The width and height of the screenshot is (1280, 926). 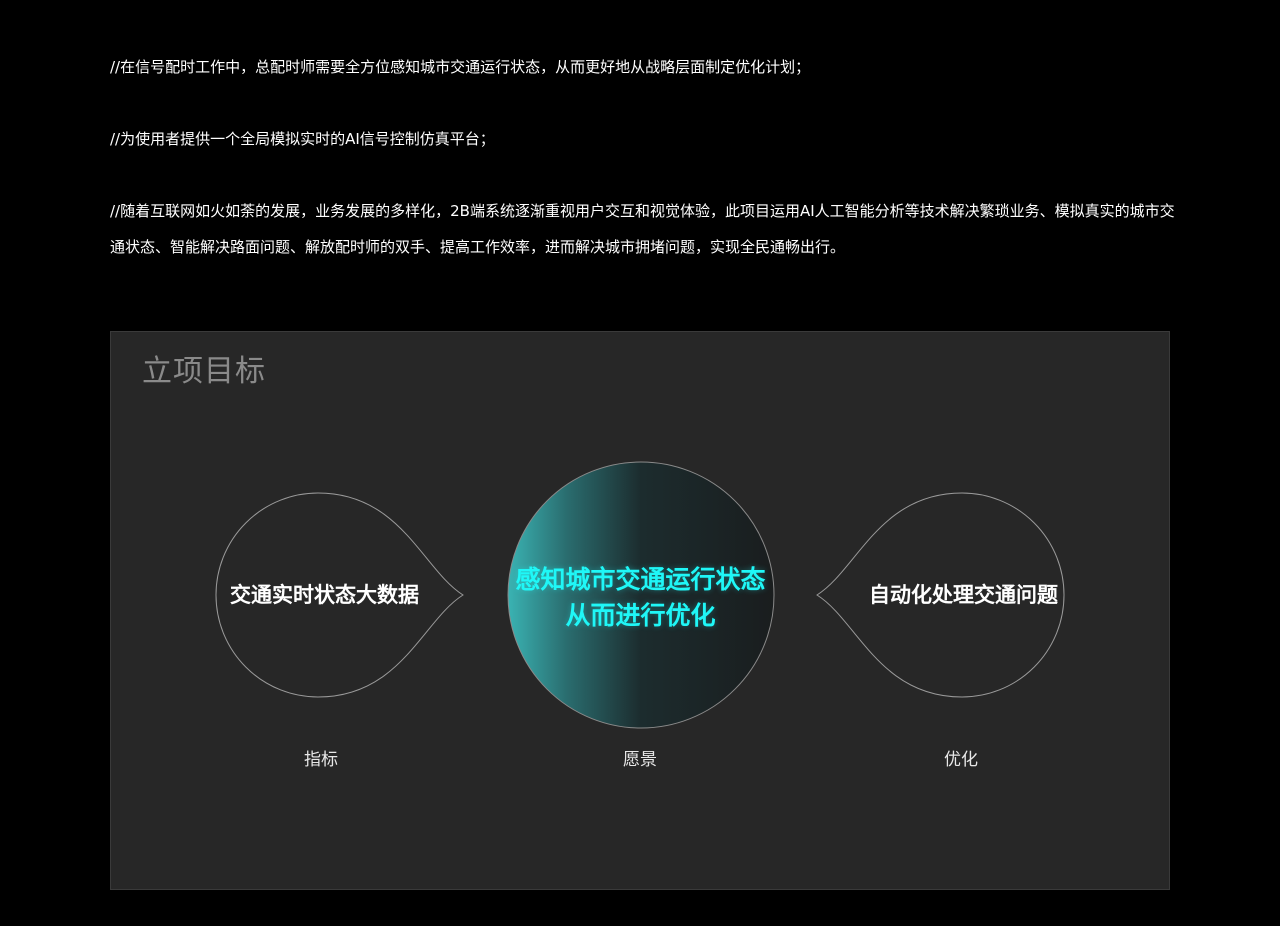 What do you see at coordinates (640, 598) in the screenshot?
I see `center-bubble-text: 感知城市交通运行状态 从而进行优化` at bounding box center [640, 598].